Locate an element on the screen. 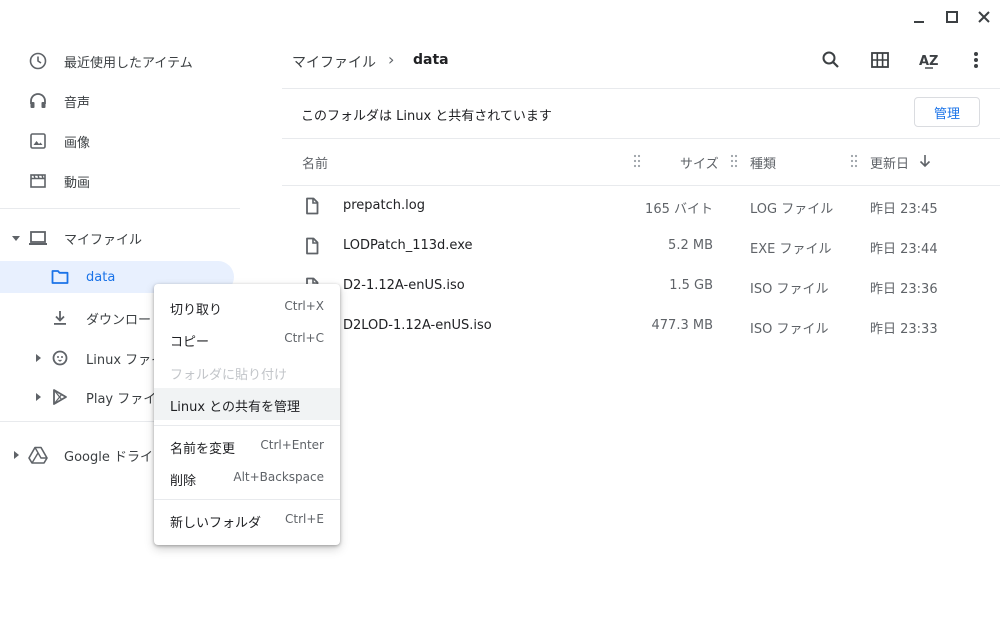 The image size is (1000, 632). sidebar-item-my-files: マイファイル is located at coordinates (120, 238).